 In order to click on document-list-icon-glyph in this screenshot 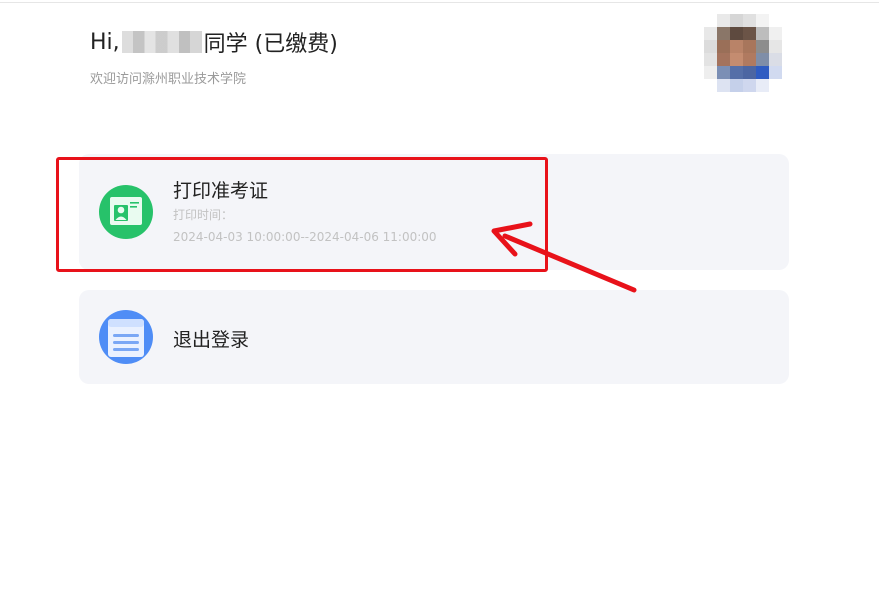, I will do `click(126, 338)`.